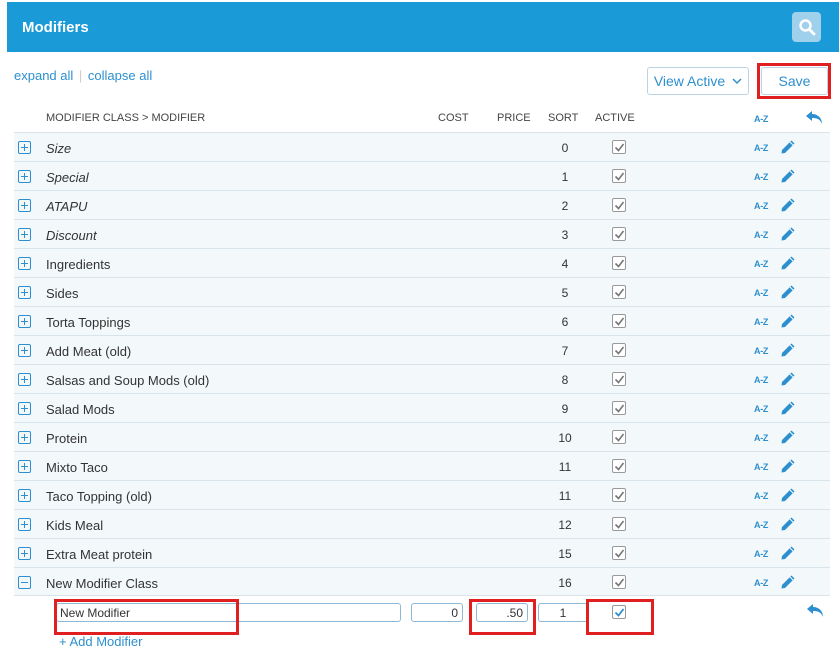 Image resolution: width=839 pixels, height=655 pixels. What do you see at coordinates (99, 496) in the screenshot?
I see `modifier-class-name: Taco Topping (old)` at bounding box center [99, 496].